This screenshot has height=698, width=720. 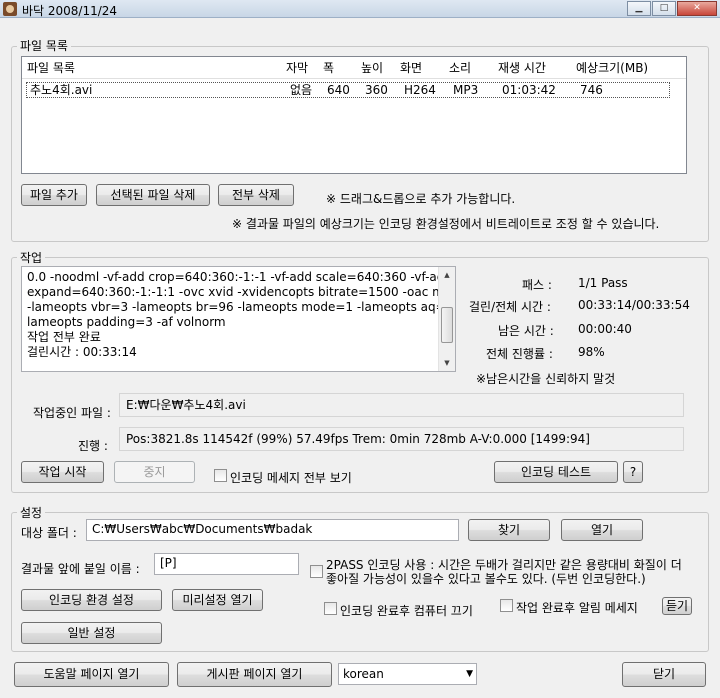 I want to click on progress-label: 진행 :, so click(x=93, y=446).